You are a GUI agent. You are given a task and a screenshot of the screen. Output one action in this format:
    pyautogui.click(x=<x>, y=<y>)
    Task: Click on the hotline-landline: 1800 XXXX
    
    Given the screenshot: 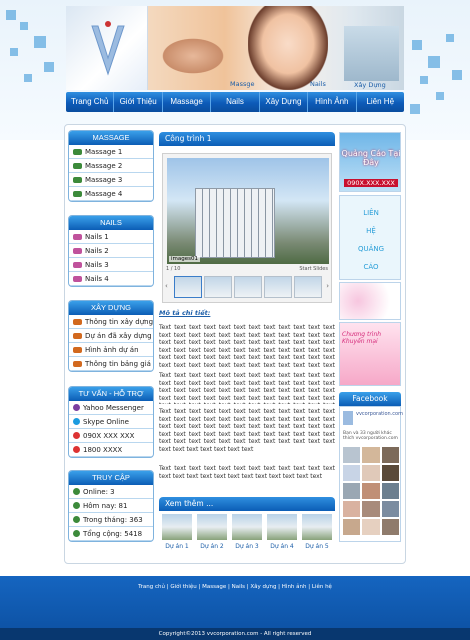 What is the action you would take?
    pyautogui.click(x=111, y=450)
    